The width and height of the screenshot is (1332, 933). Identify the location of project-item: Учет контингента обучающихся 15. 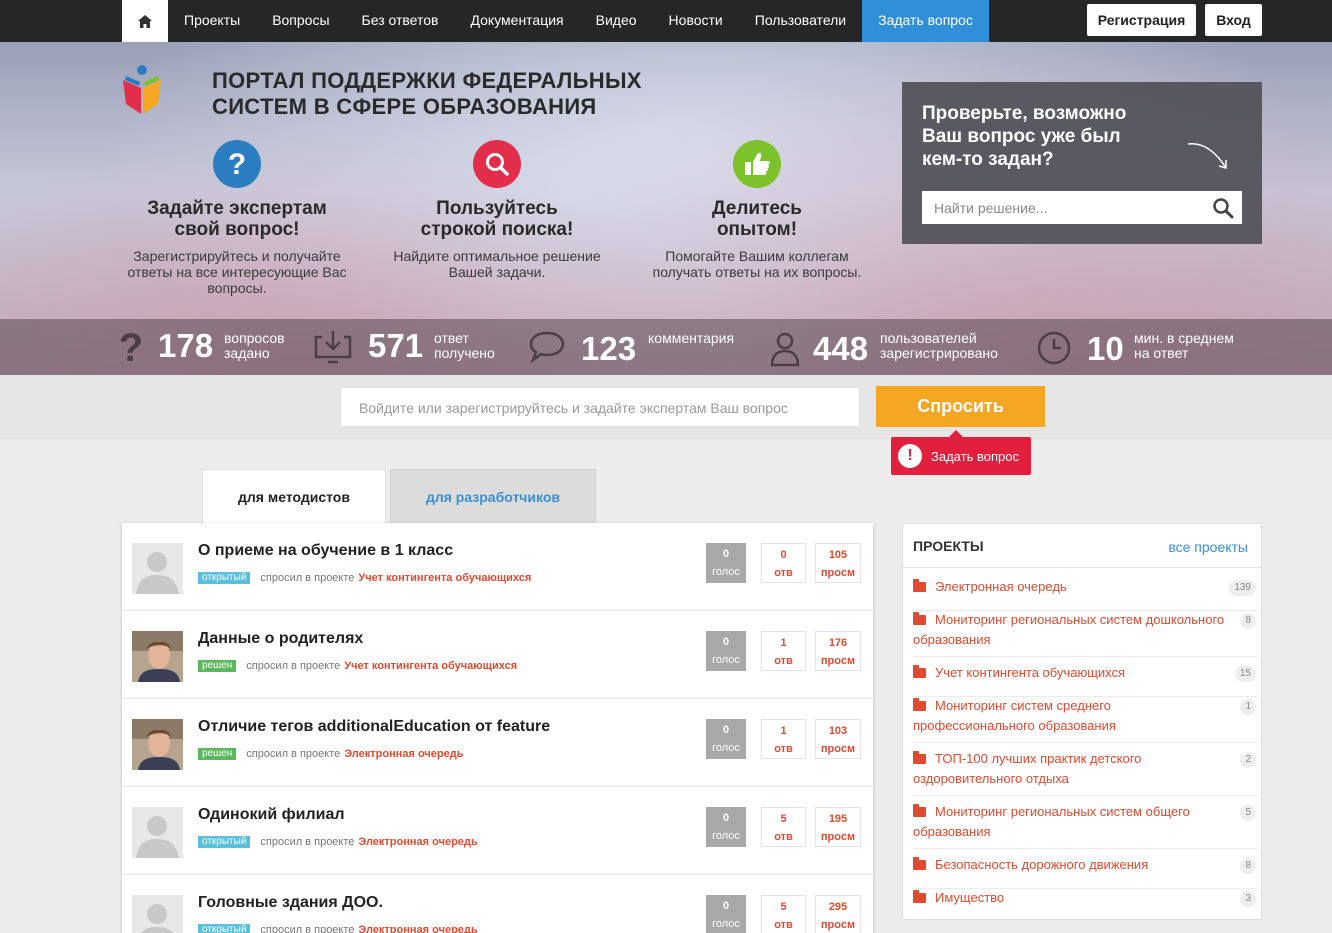
(1085, 680).